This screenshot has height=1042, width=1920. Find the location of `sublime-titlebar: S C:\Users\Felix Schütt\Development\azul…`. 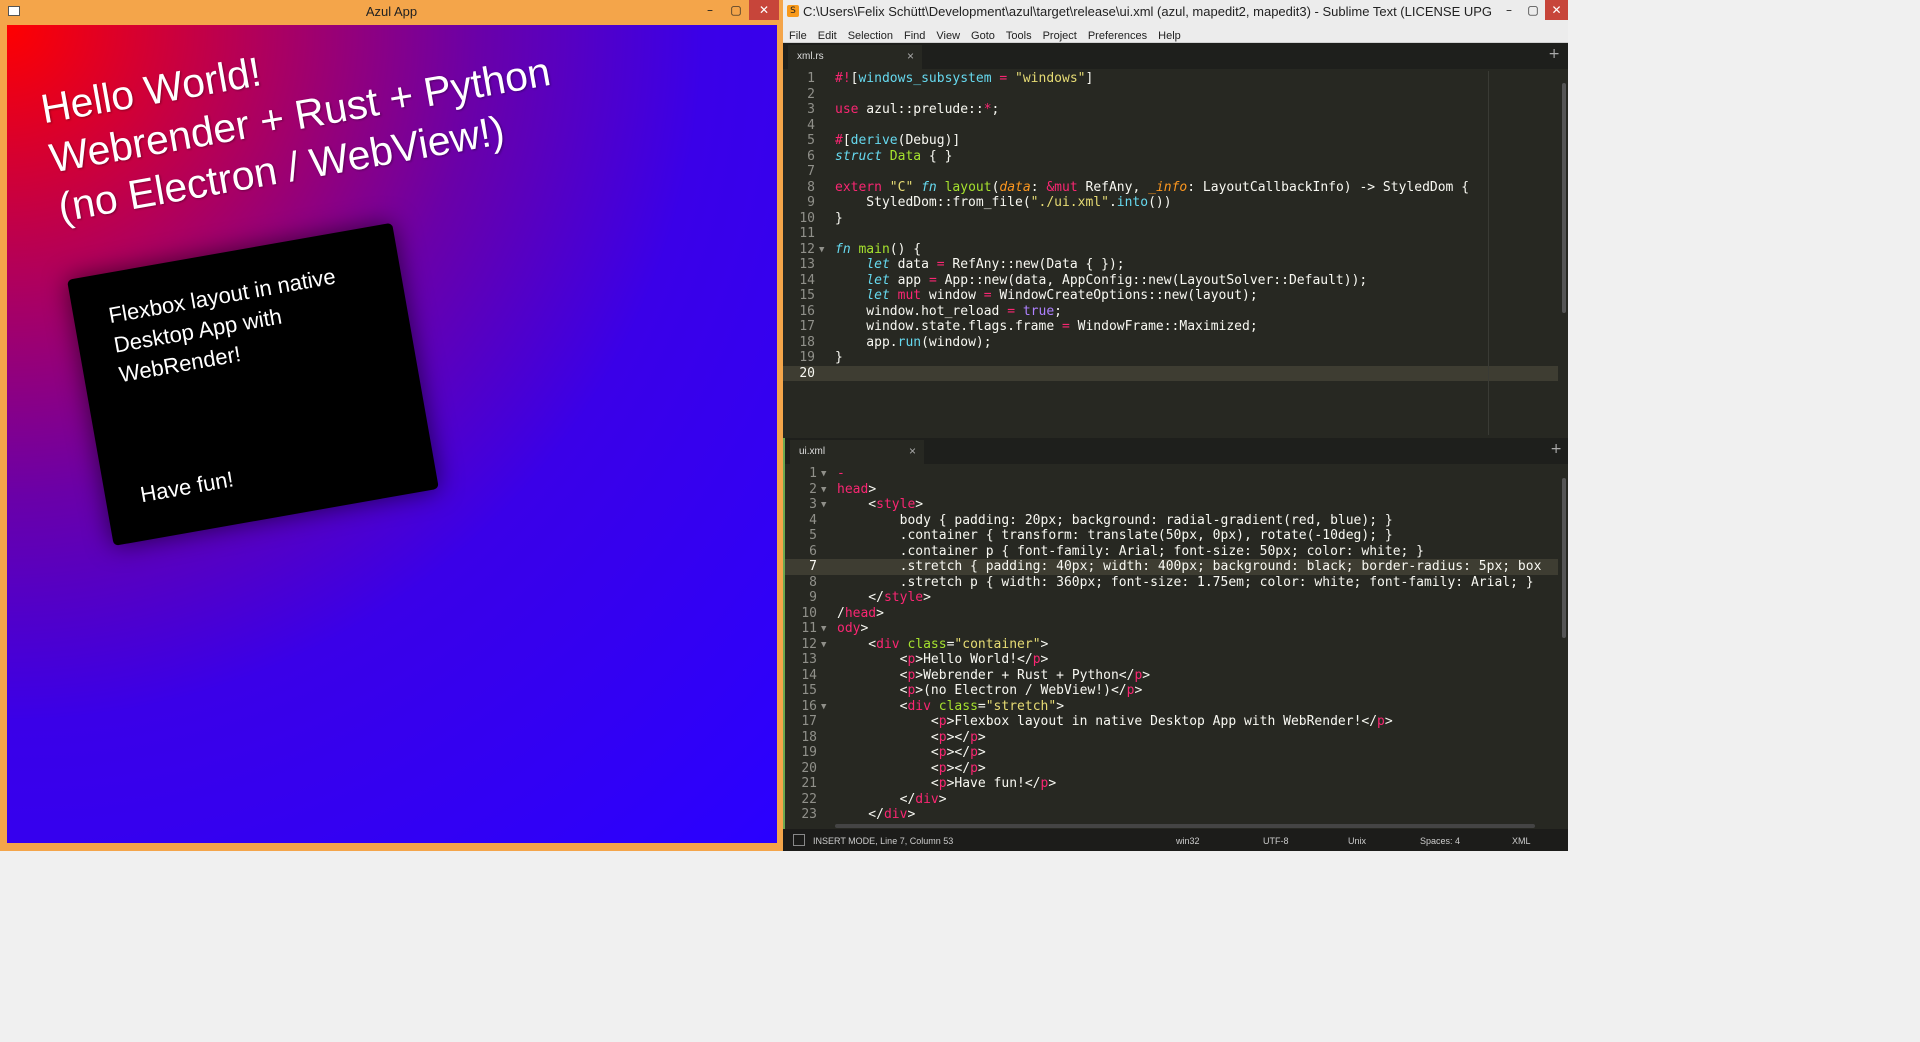

sublime-titlebar: S C:\Users\Felix Schütt\Development\azul… is located at coordinates (1175, 12).